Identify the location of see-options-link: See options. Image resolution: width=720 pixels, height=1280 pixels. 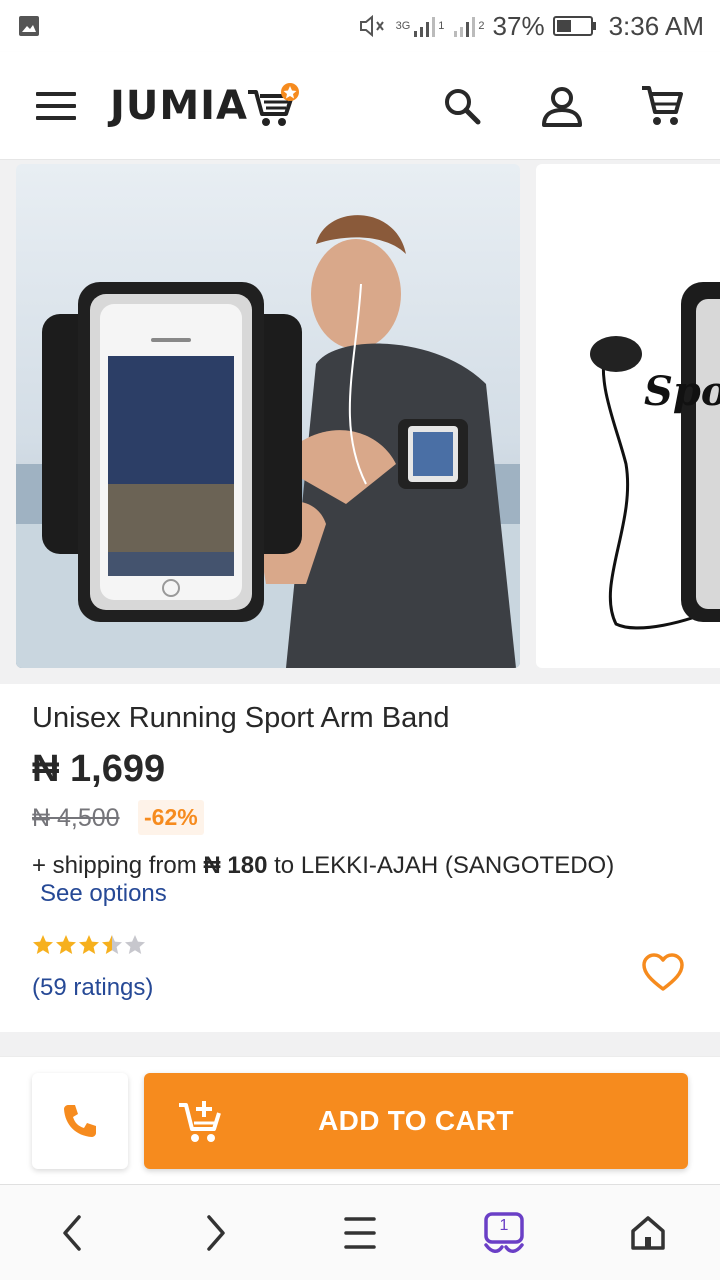
(103, 894).